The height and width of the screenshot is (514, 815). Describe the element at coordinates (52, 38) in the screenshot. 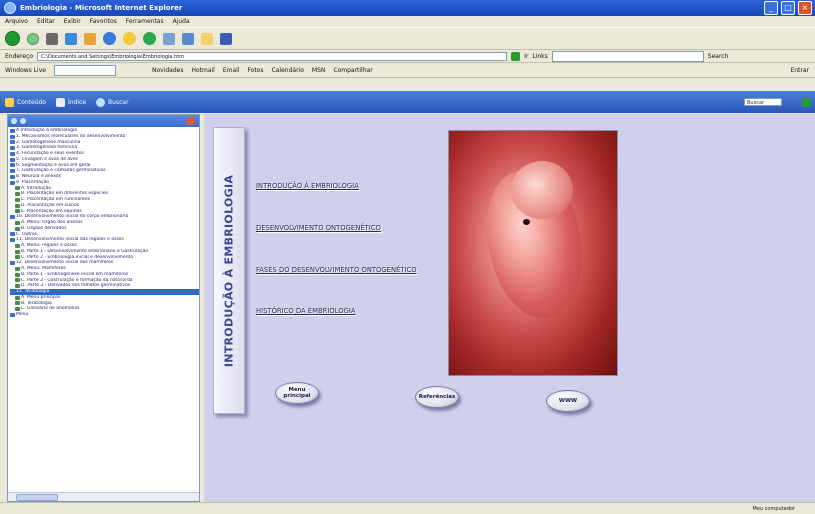

I see `stop-icon` at that location.